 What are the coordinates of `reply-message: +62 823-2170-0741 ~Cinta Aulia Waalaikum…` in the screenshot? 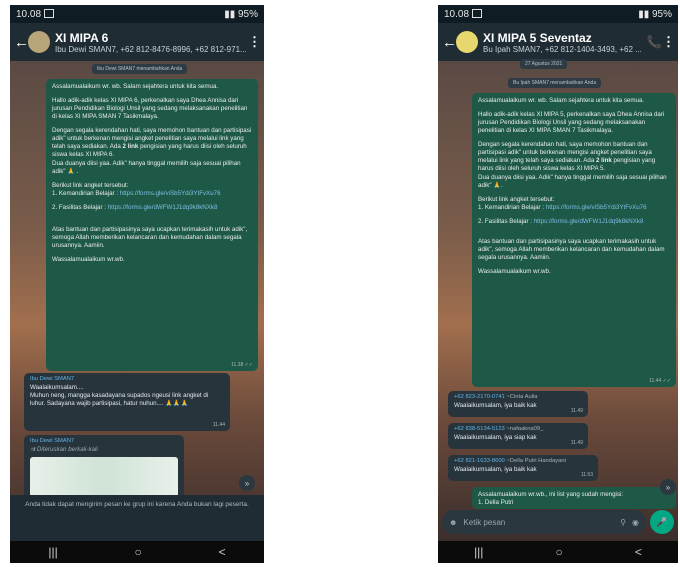 It's located at (518, 404).